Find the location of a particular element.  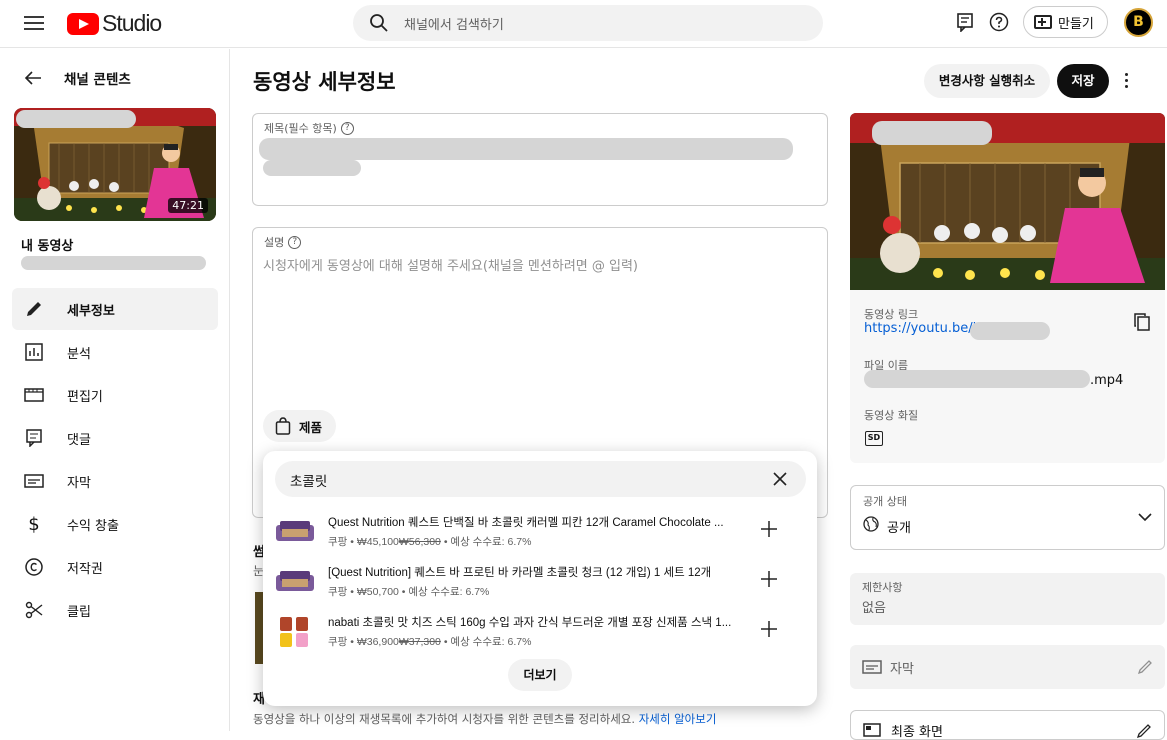

nav-label: 클립 is located at coordinates (79, 612).